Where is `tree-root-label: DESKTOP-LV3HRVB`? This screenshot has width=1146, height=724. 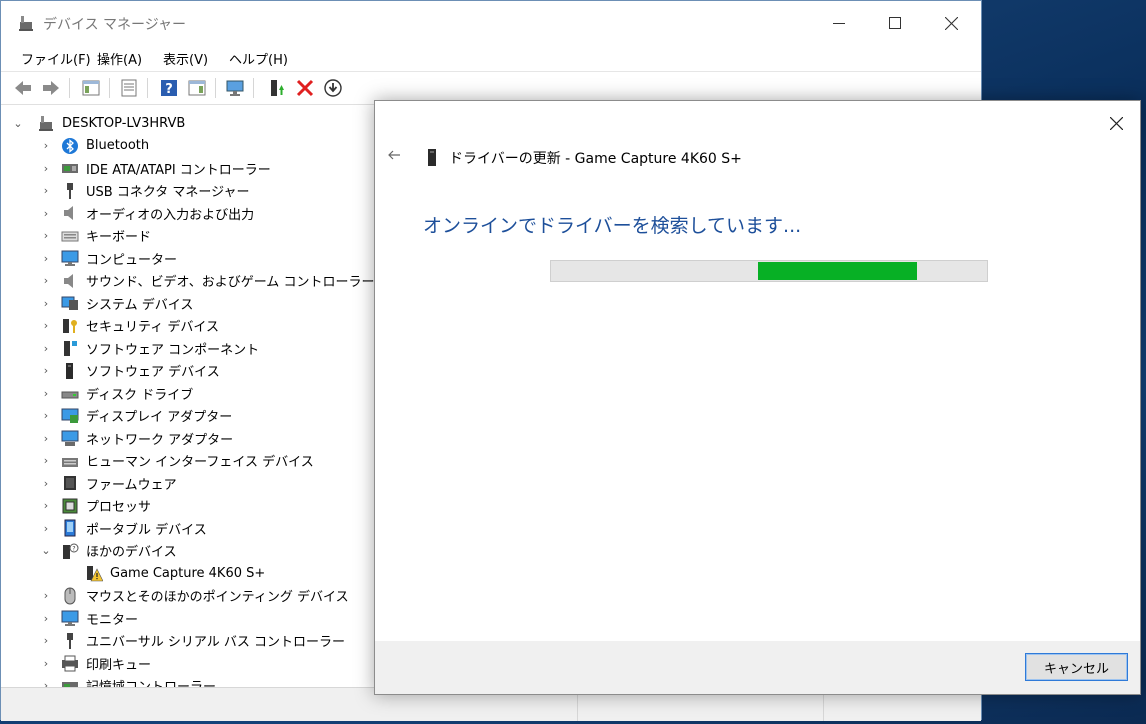
tree-root-label: DESKTOP-LV3HRVB is located at coordinates (124, 123).